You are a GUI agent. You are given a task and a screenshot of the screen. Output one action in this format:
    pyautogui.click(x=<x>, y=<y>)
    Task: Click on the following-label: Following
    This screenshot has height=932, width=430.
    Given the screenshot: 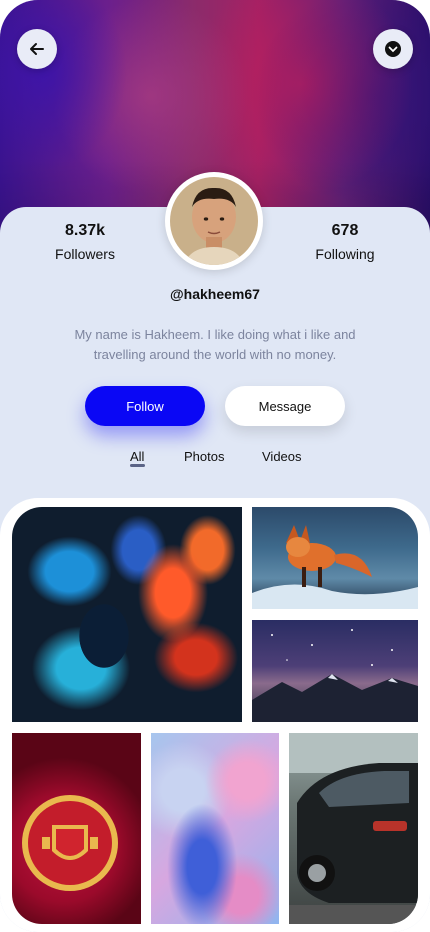 What is the action you would take?
    pyautogui.click(x=345, y=254)
    